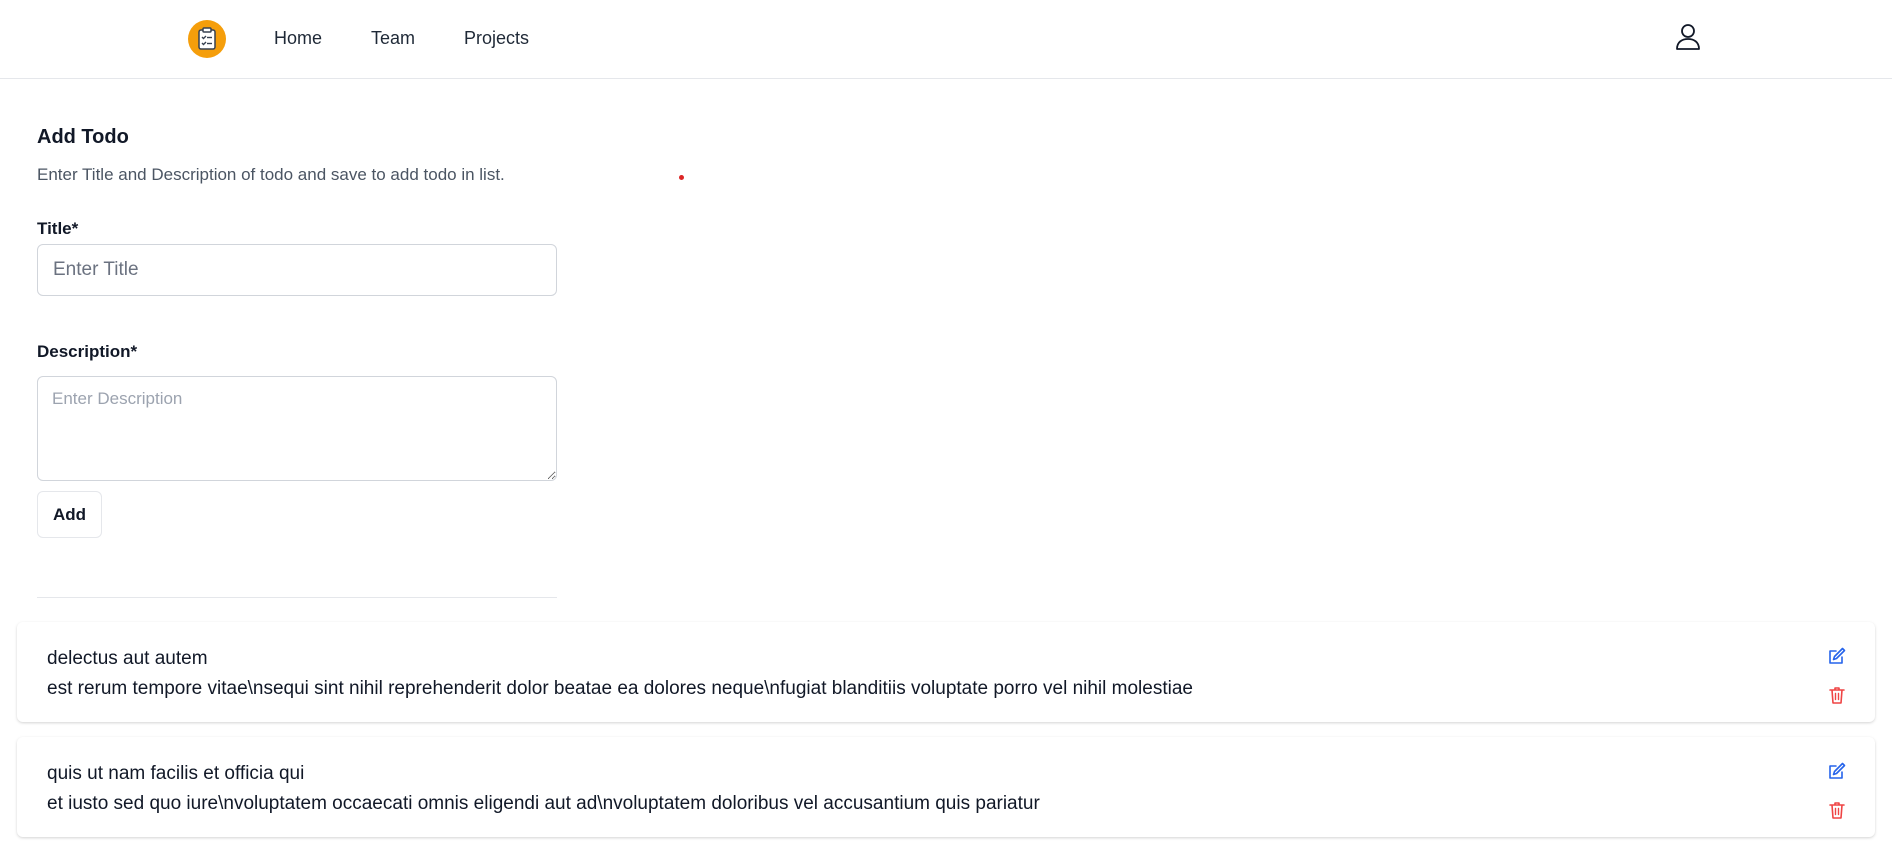  I want to click on title-input, so click(297, 270).